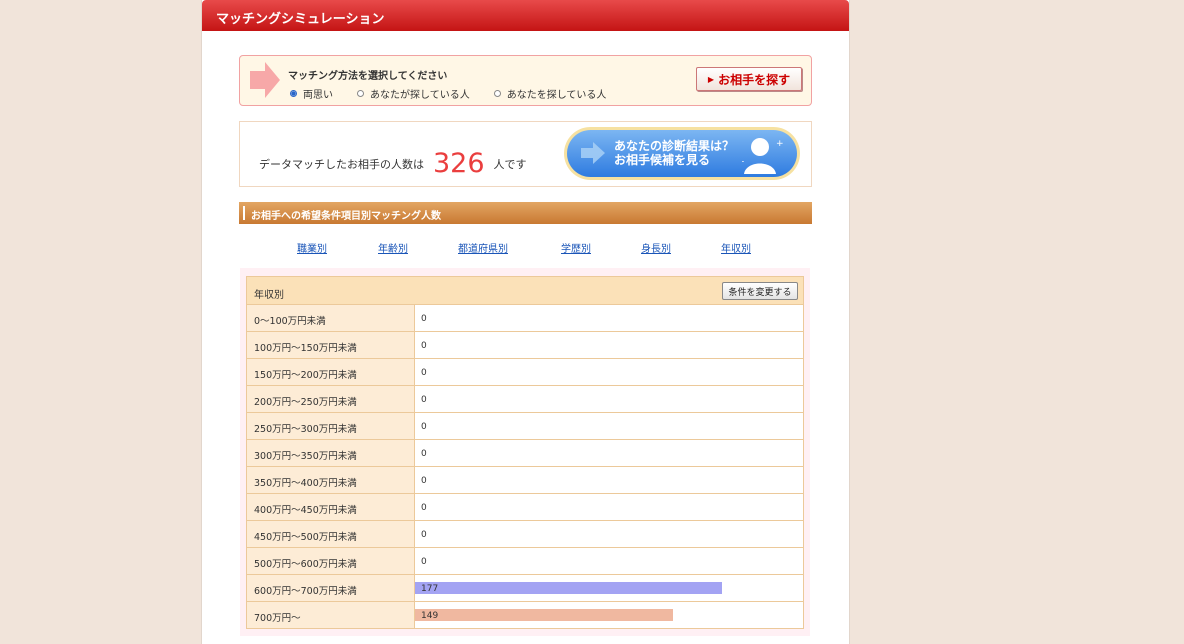 Image resolution: width=1184 pixels, height=644 pixels. I want to click on row-category: 450万円〜500万円未満, so click(331, 534).